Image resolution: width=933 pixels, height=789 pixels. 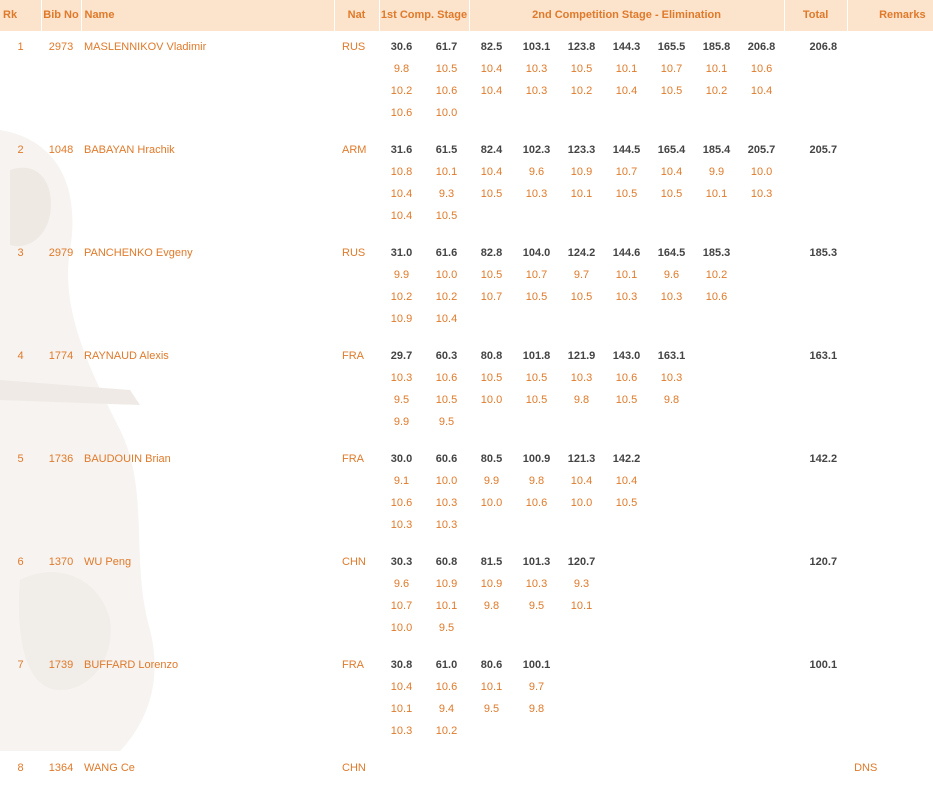 I want to click on shot-score: 9.5, so click(x=401, y=400).